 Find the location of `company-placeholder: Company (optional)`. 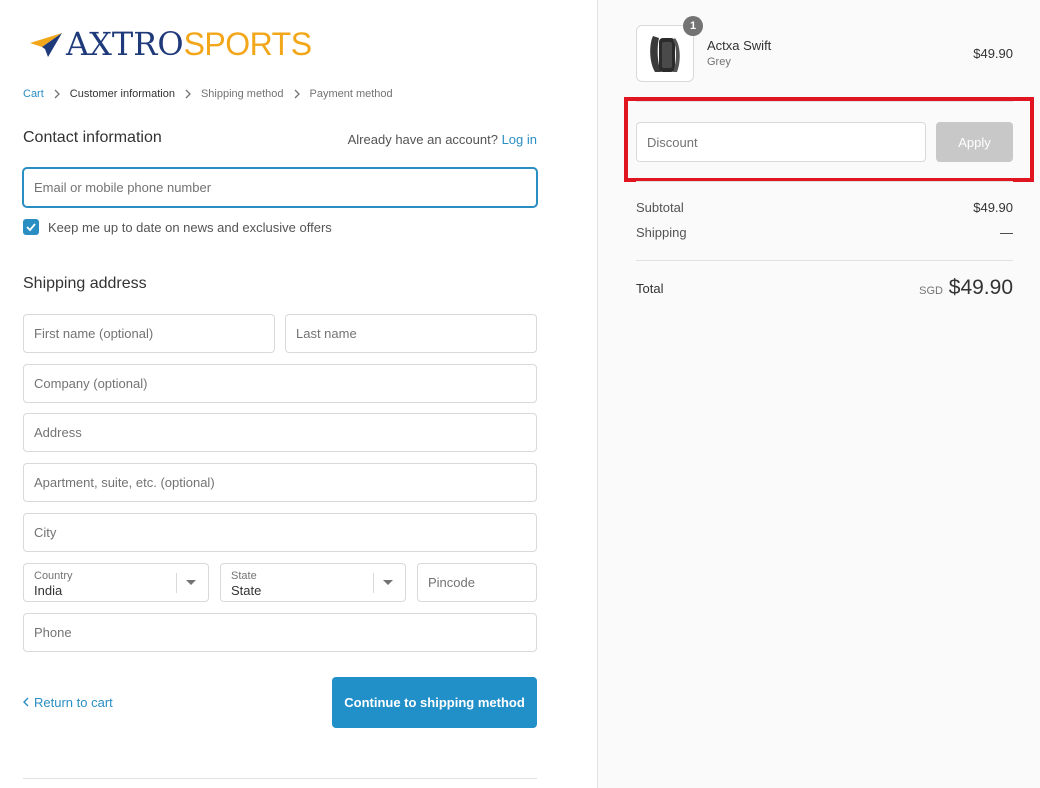

company-placeholder: Company (optional) is located at coordinates (91, 383).